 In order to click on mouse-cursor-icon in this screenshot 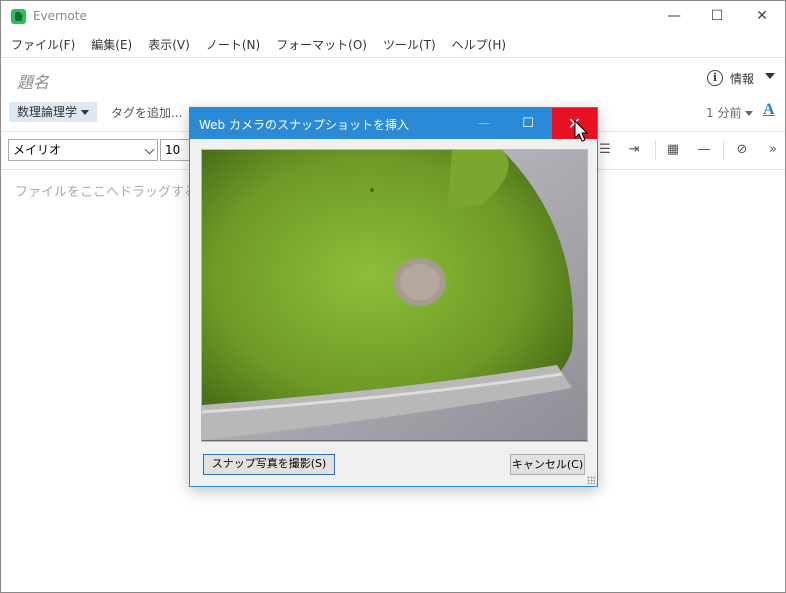, I will do `click(581, 131)`.